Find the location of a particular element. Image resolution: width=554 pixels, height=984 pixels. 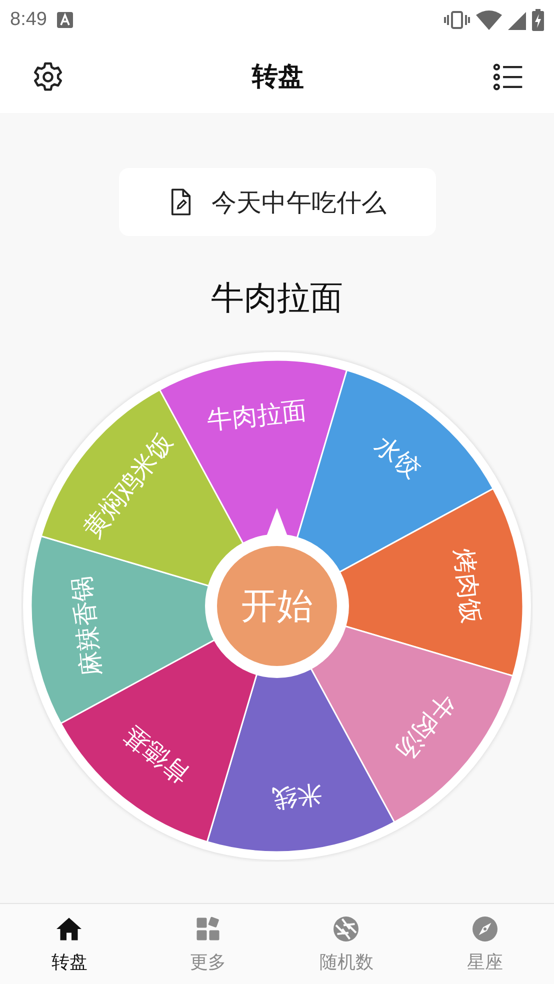

status-time: 8:49 is located at coordinates (28, 20).